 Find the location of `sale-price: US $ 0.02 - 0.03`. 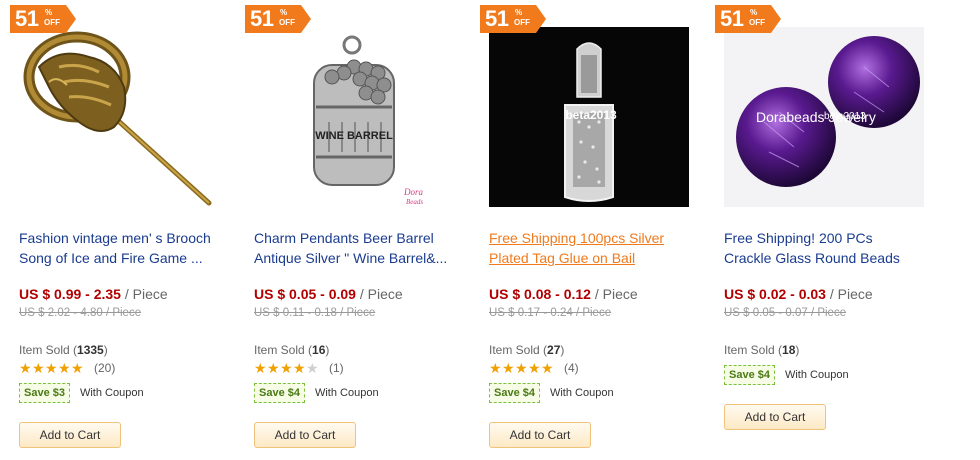

sale-price: US $ 0.02 - 0.03 is located at coordinates (775, 294).